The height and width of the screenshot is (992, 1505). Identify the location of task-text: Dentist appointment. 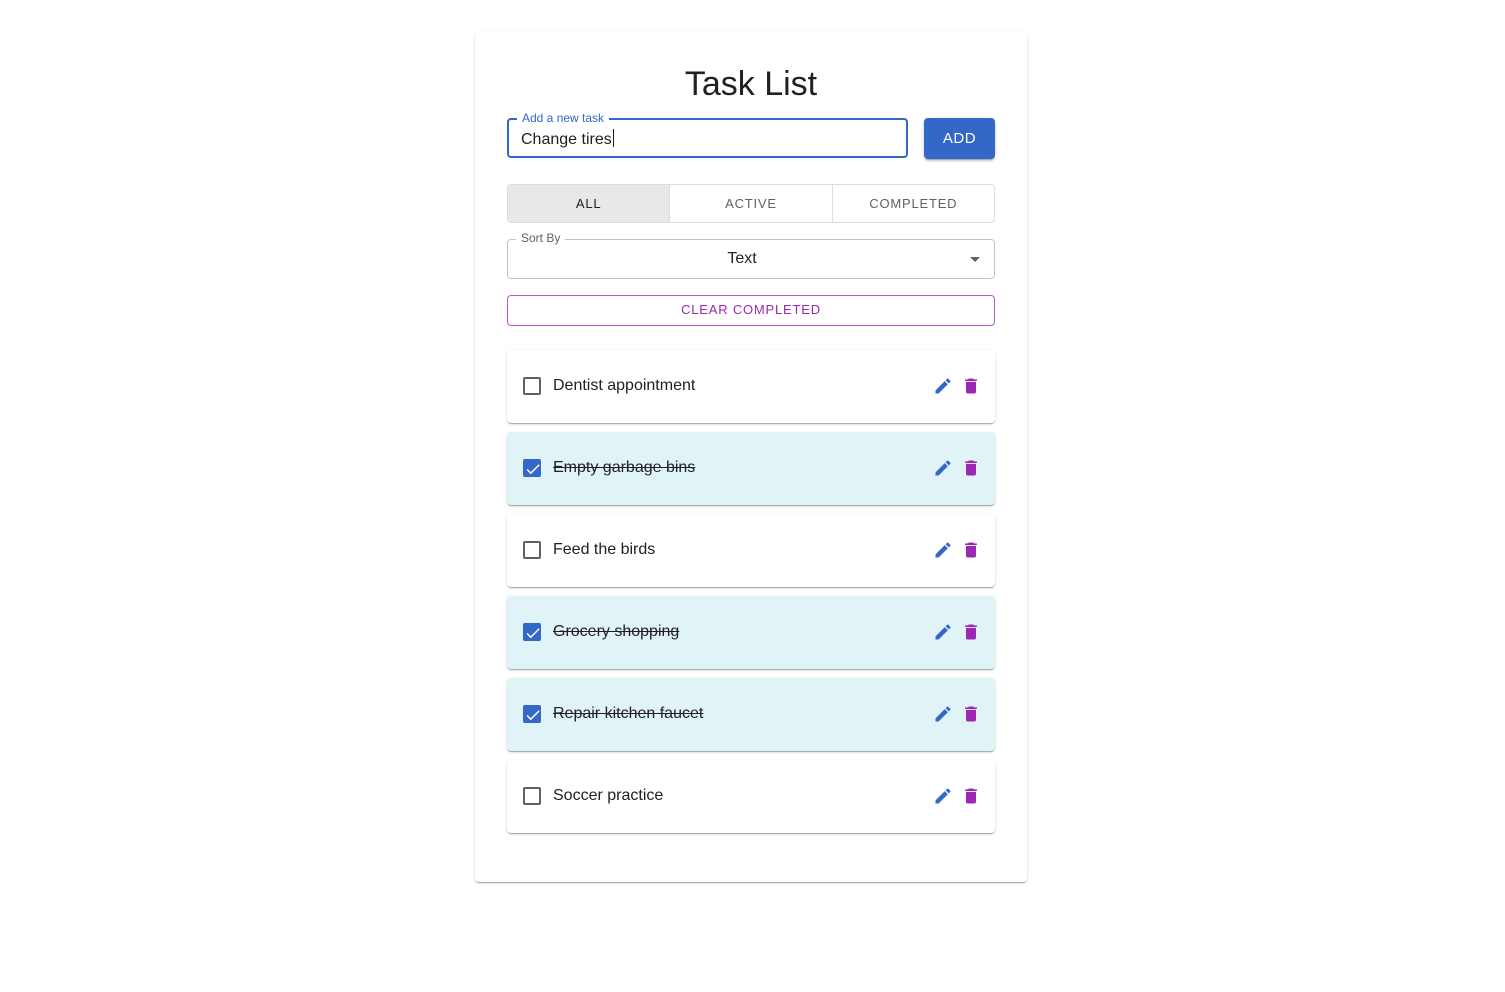
(624, 385).